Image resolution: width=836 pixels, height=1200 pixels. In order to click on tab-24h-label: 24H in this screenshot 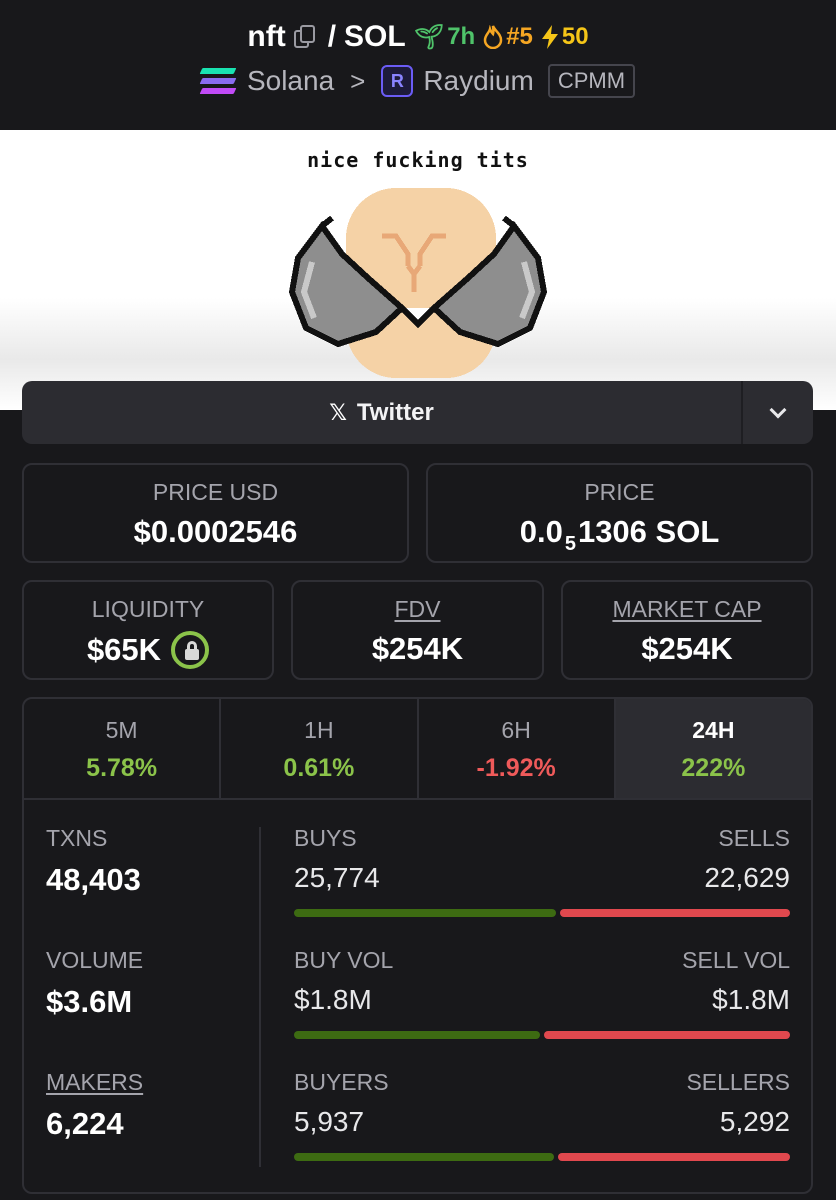, I will do `click(713, 730)`.